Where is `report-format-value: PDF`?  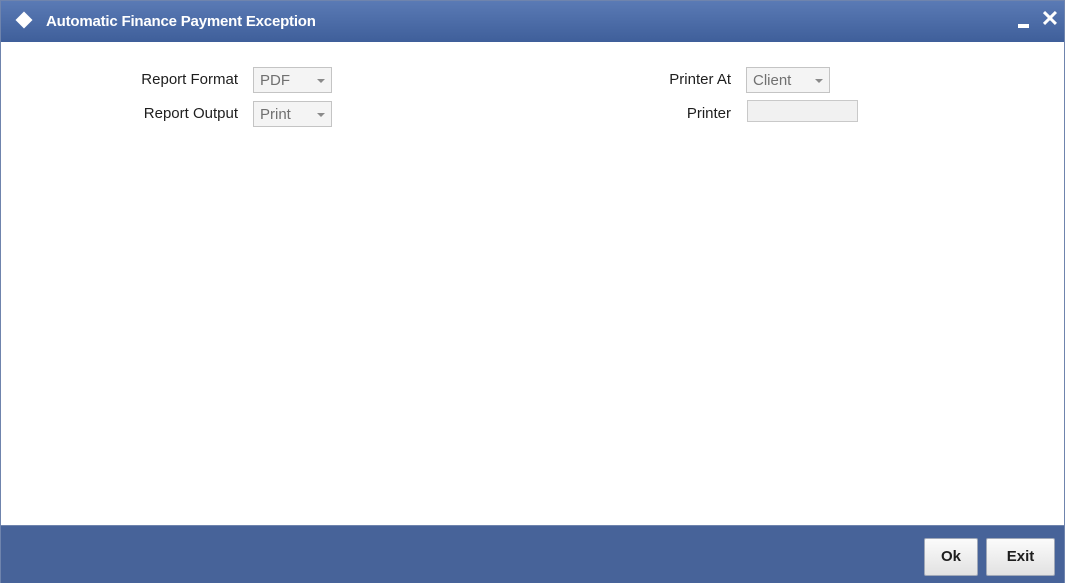 report-format-value: PDF is located at coordinates (275, 80).